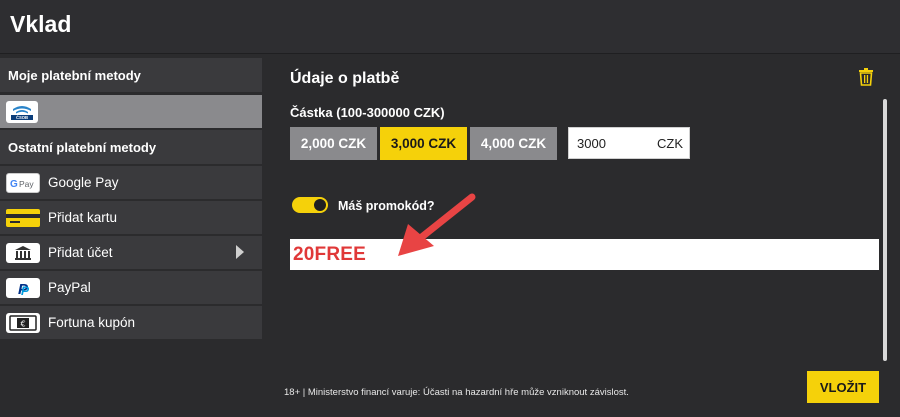 This screenshot has height=417, width=900. What do you see at coordinates (26, 184) in the screenshot?
I see `svg-text: Pay` at bounding box center [26, 184].